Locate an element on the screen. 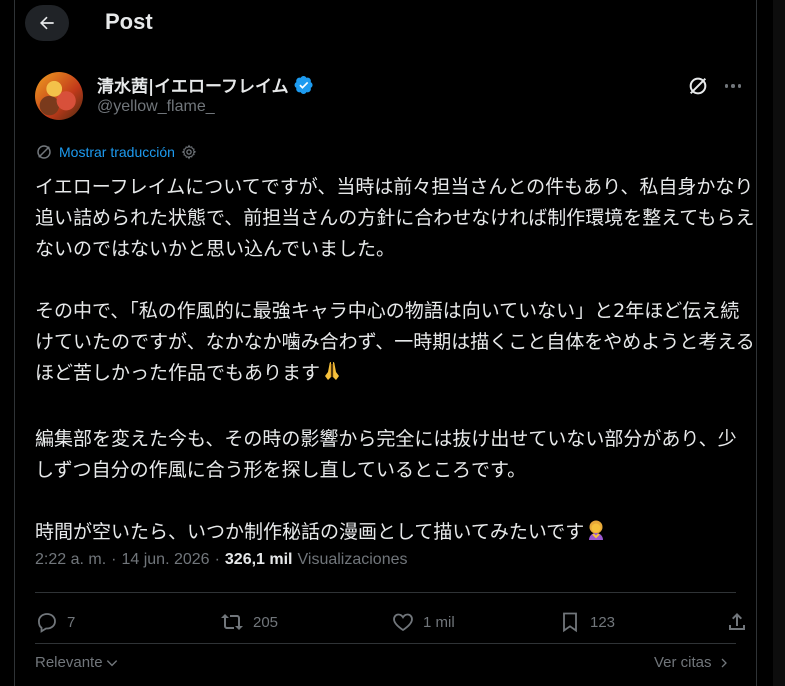 The width and height of the screenshot is (785, 686). view-quotes-label: Ver citas is located at coordinates (683, 662).